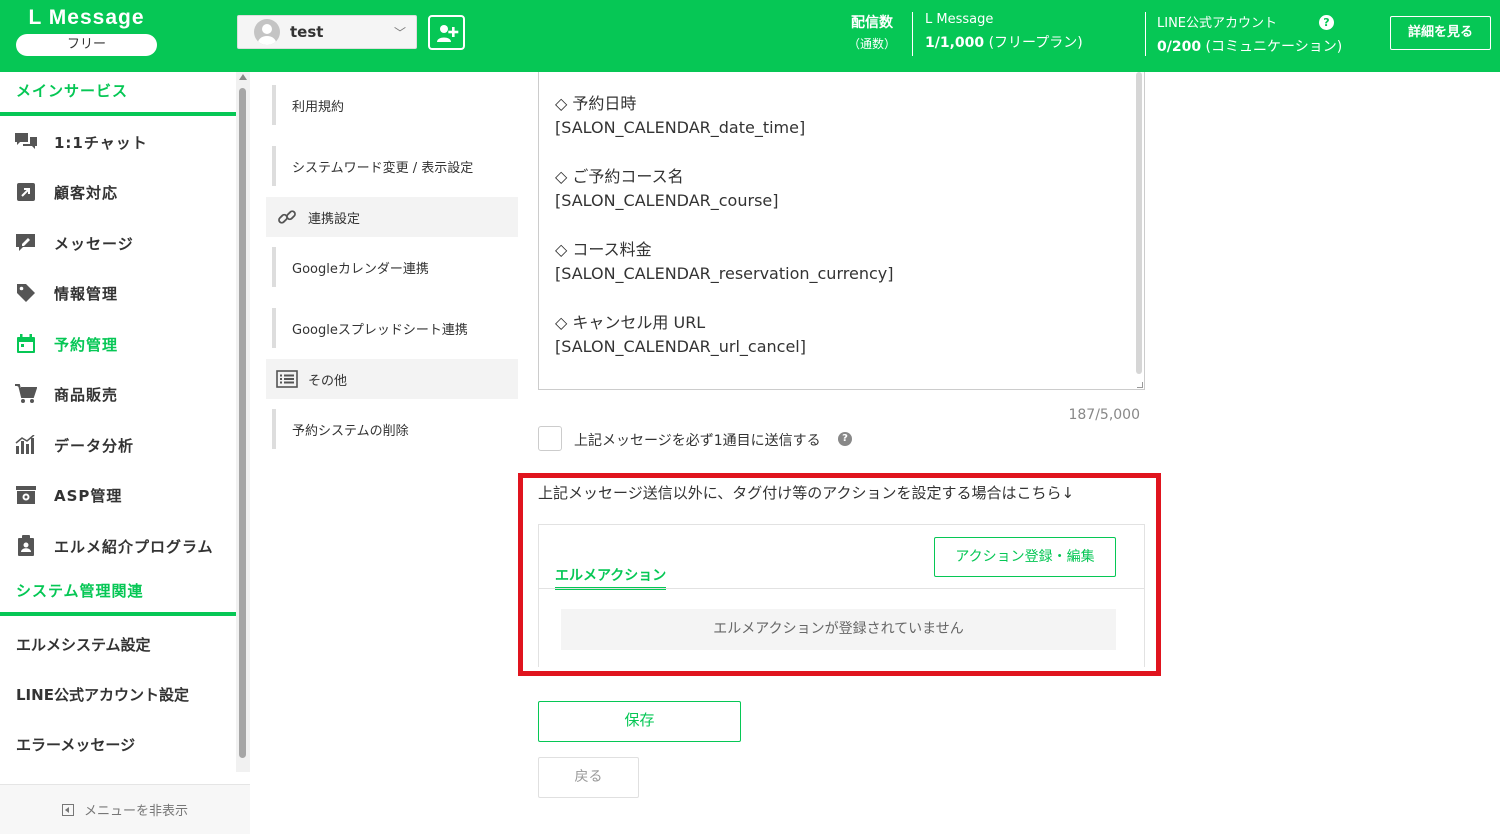  What do you see at coordinates (1440, 33) in the screenshot?
I see `details-button: 詳細を見る` at bounding box center [1440, 33].